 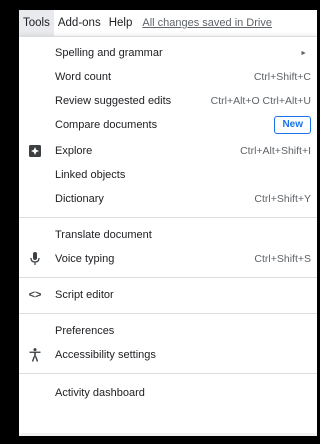 What do you see at coordinates (303, 53) in the screenshot?
I see `submenu-arrow-icon: ►` at bounding box center [303, 53].